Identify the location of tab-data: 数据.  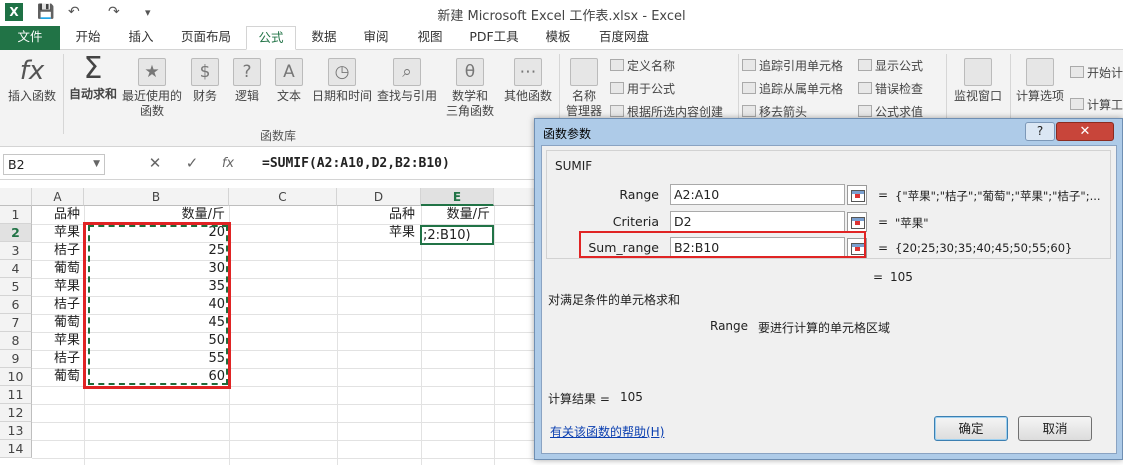
(324, 38).